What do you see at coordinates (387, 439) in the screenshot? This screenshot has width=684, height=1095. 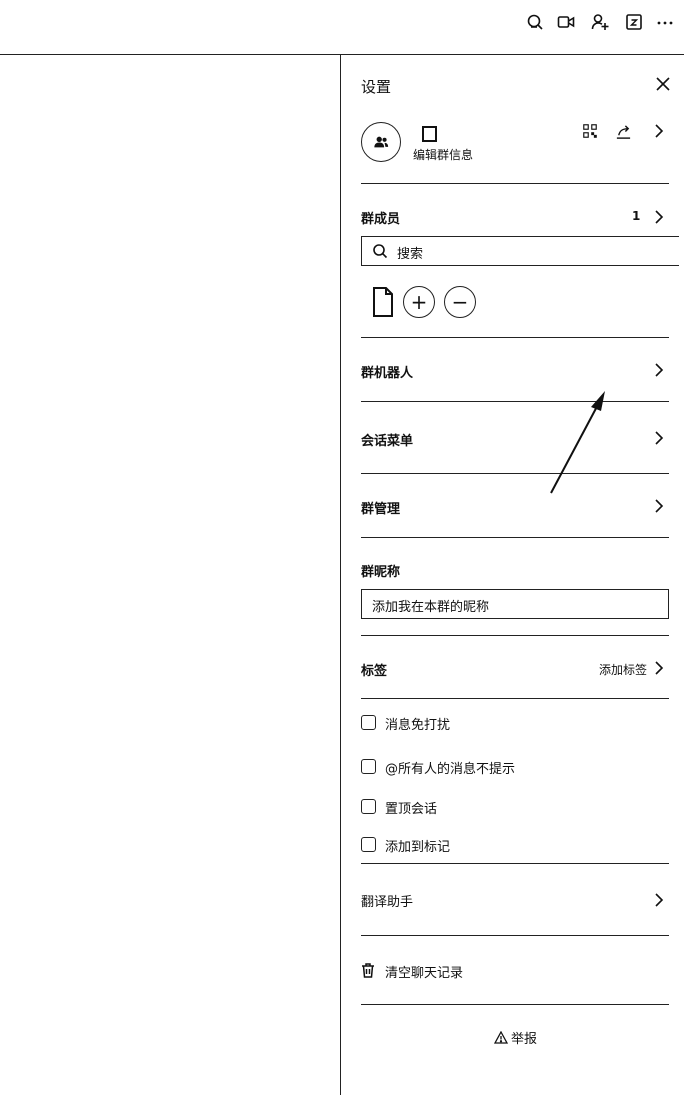 I see `session-menu-item: 会话菜单` at bounding box center [387, 439].